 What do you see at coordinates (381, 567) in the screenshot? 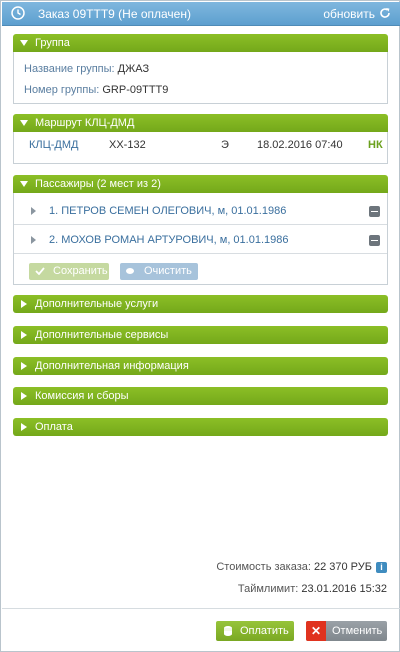
I see `info-icon: i` at bounding box center [381, 567].